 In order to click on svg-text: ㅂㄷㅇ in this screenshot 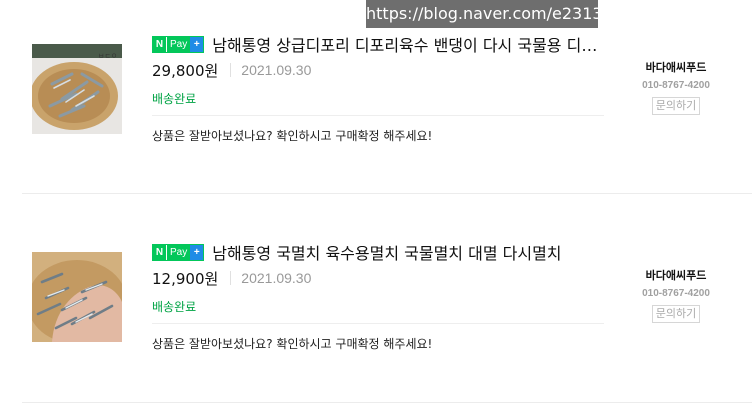, I will do `click(107, 56)`.